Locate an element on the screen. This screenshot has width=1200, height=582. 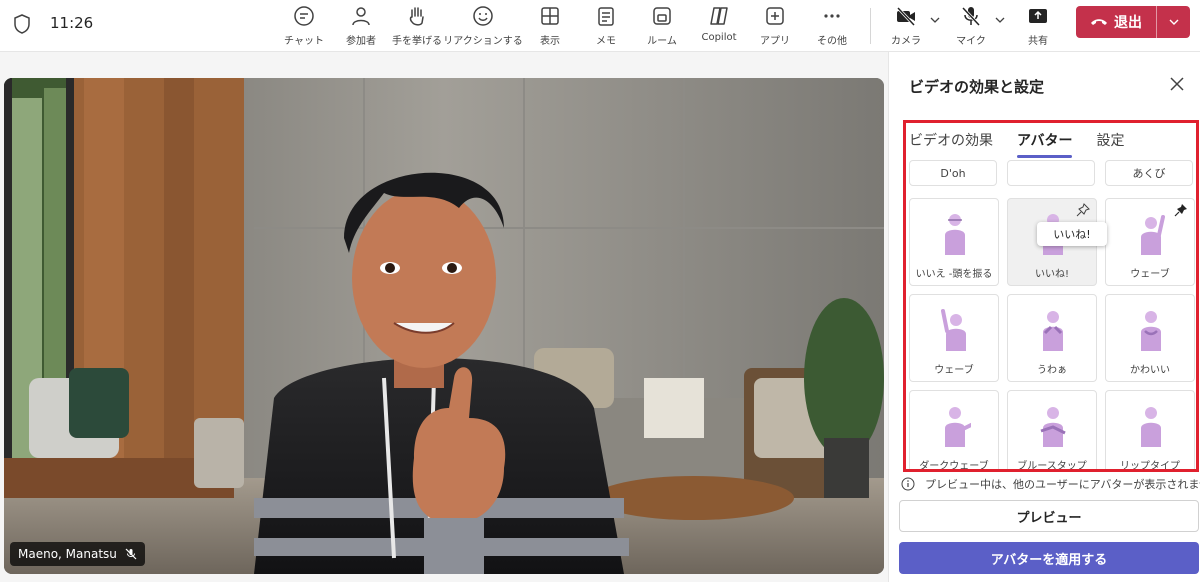
leave-button-group: 退出 is located at coordinates (1133, 22).